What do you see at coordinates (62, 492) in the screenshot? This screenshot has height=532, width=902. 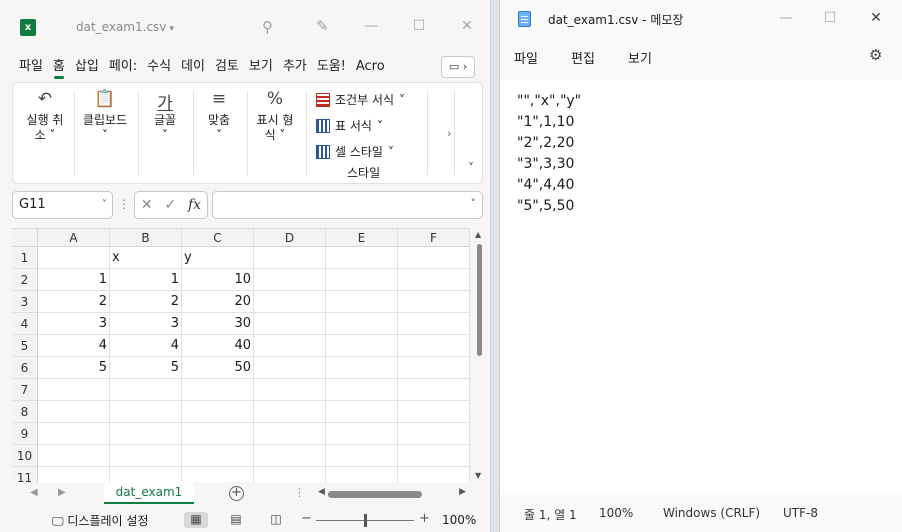 I see `sheet-next-icon: ▶` at bounding box center [62, 492].